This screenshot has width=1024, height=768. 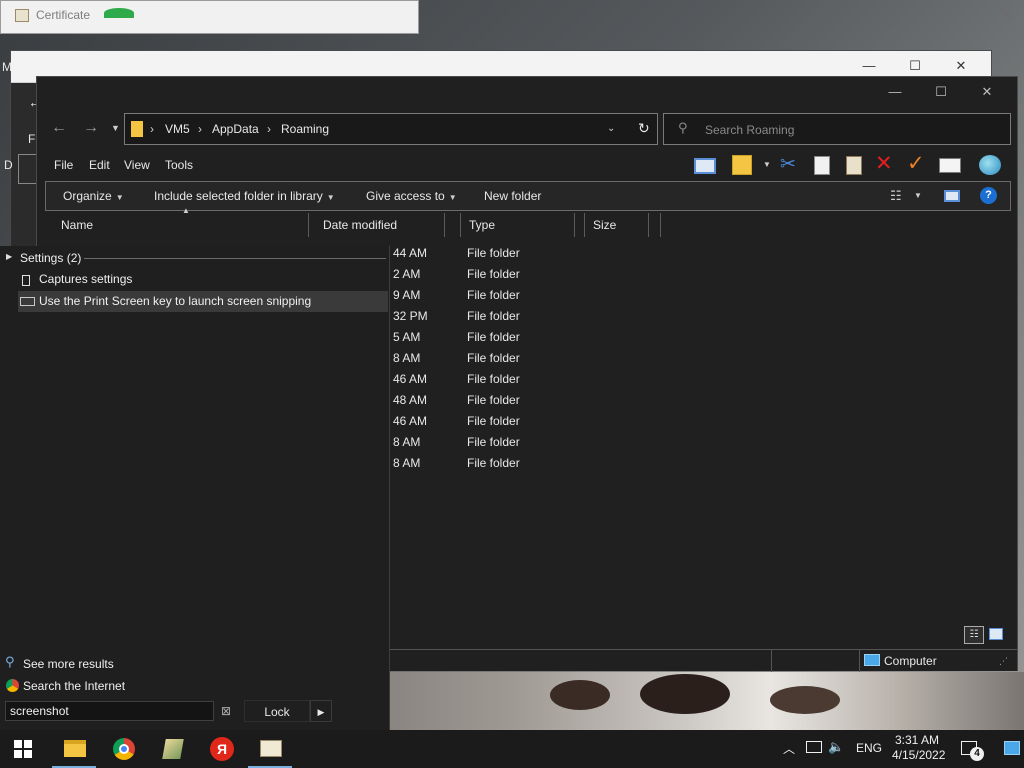 What do you see at coordinates (179, 165) in the screenshot?
I see `menu-tools: Tools` at bounding box center [179, 165].